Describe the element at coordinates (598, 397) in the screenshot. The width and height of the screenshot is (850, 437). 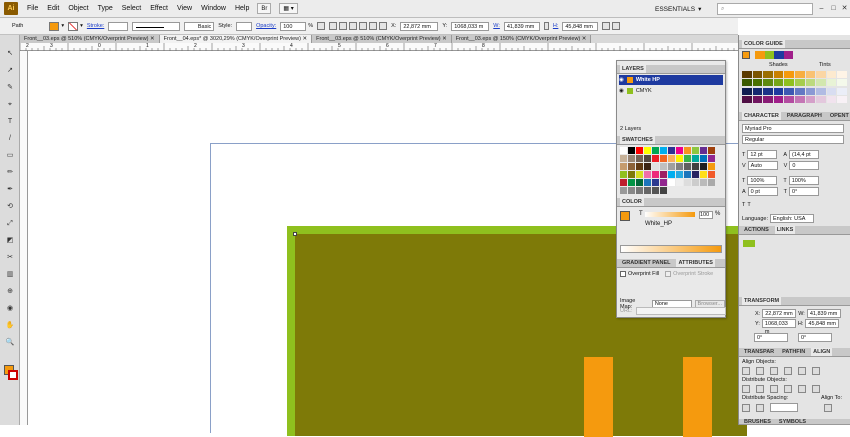
I see `orange-bar-left` at that location.